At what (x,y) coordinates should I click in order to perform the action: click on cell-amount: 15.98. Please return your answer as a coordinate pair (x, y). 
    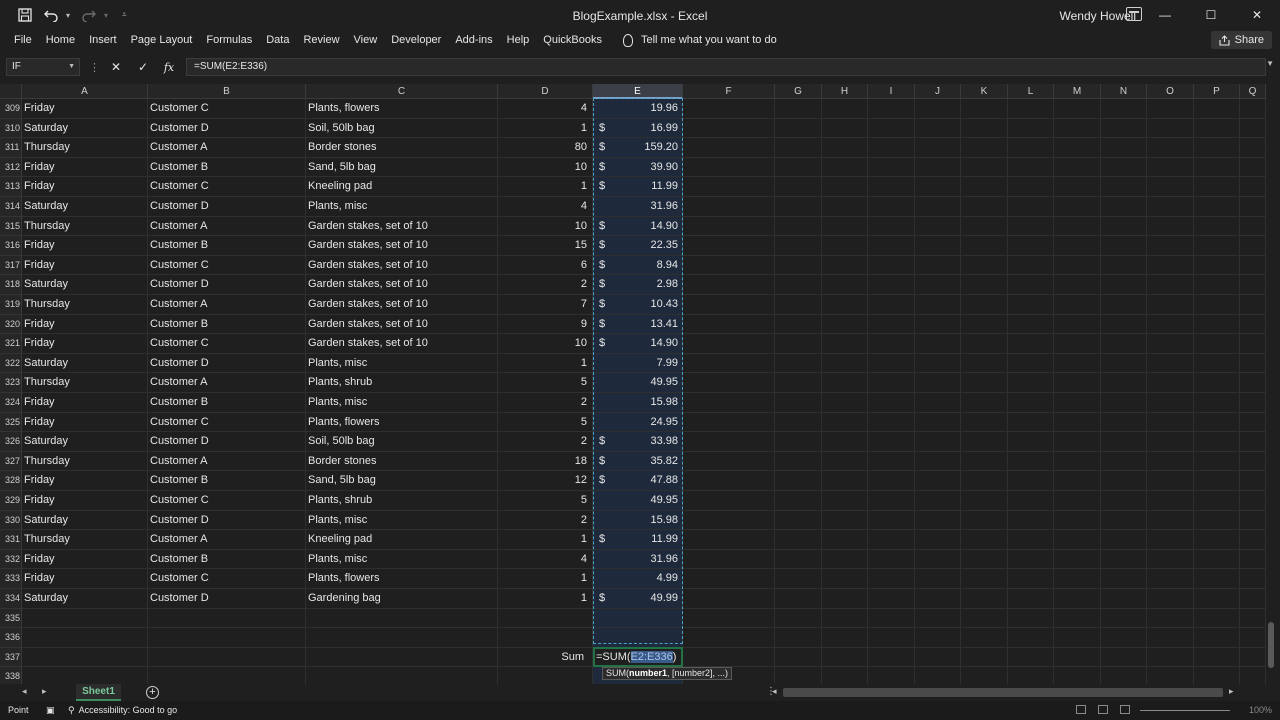
    Looking at the image, I should click on (638, 520).